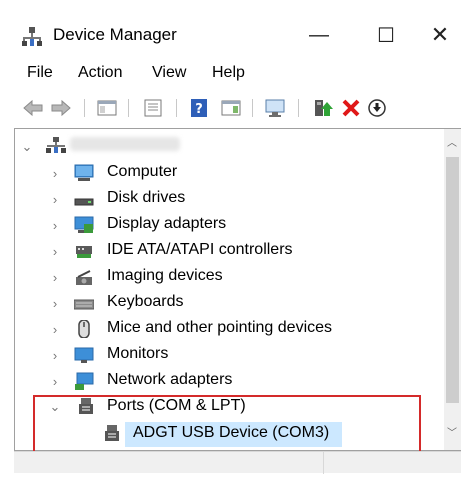 The width and height of the screenshot is (461, 481). What do you see at coordinates (227, 425) in the screenshot?
I see `annotation-highlight-box` at bounding box center [227, 425].